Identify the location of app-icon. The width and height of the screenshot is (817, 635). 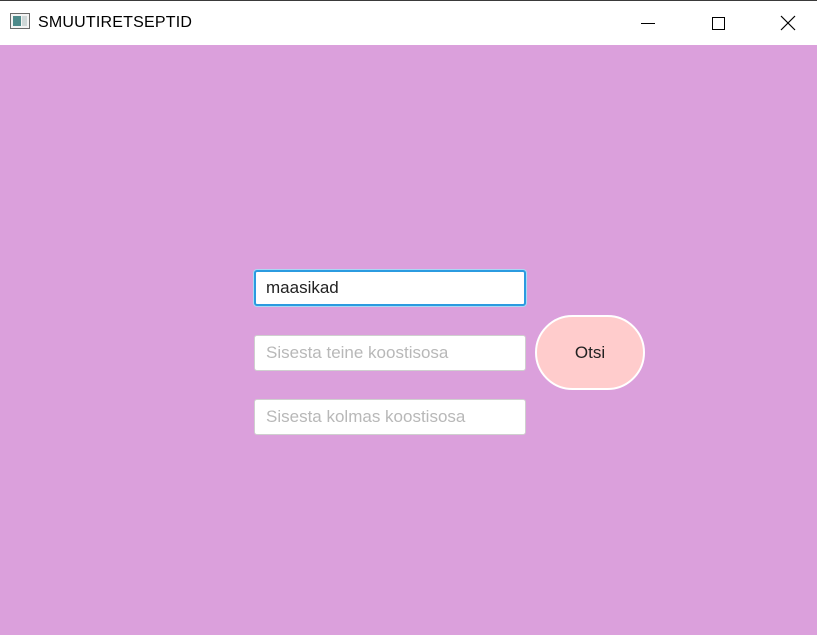
(20, 21).